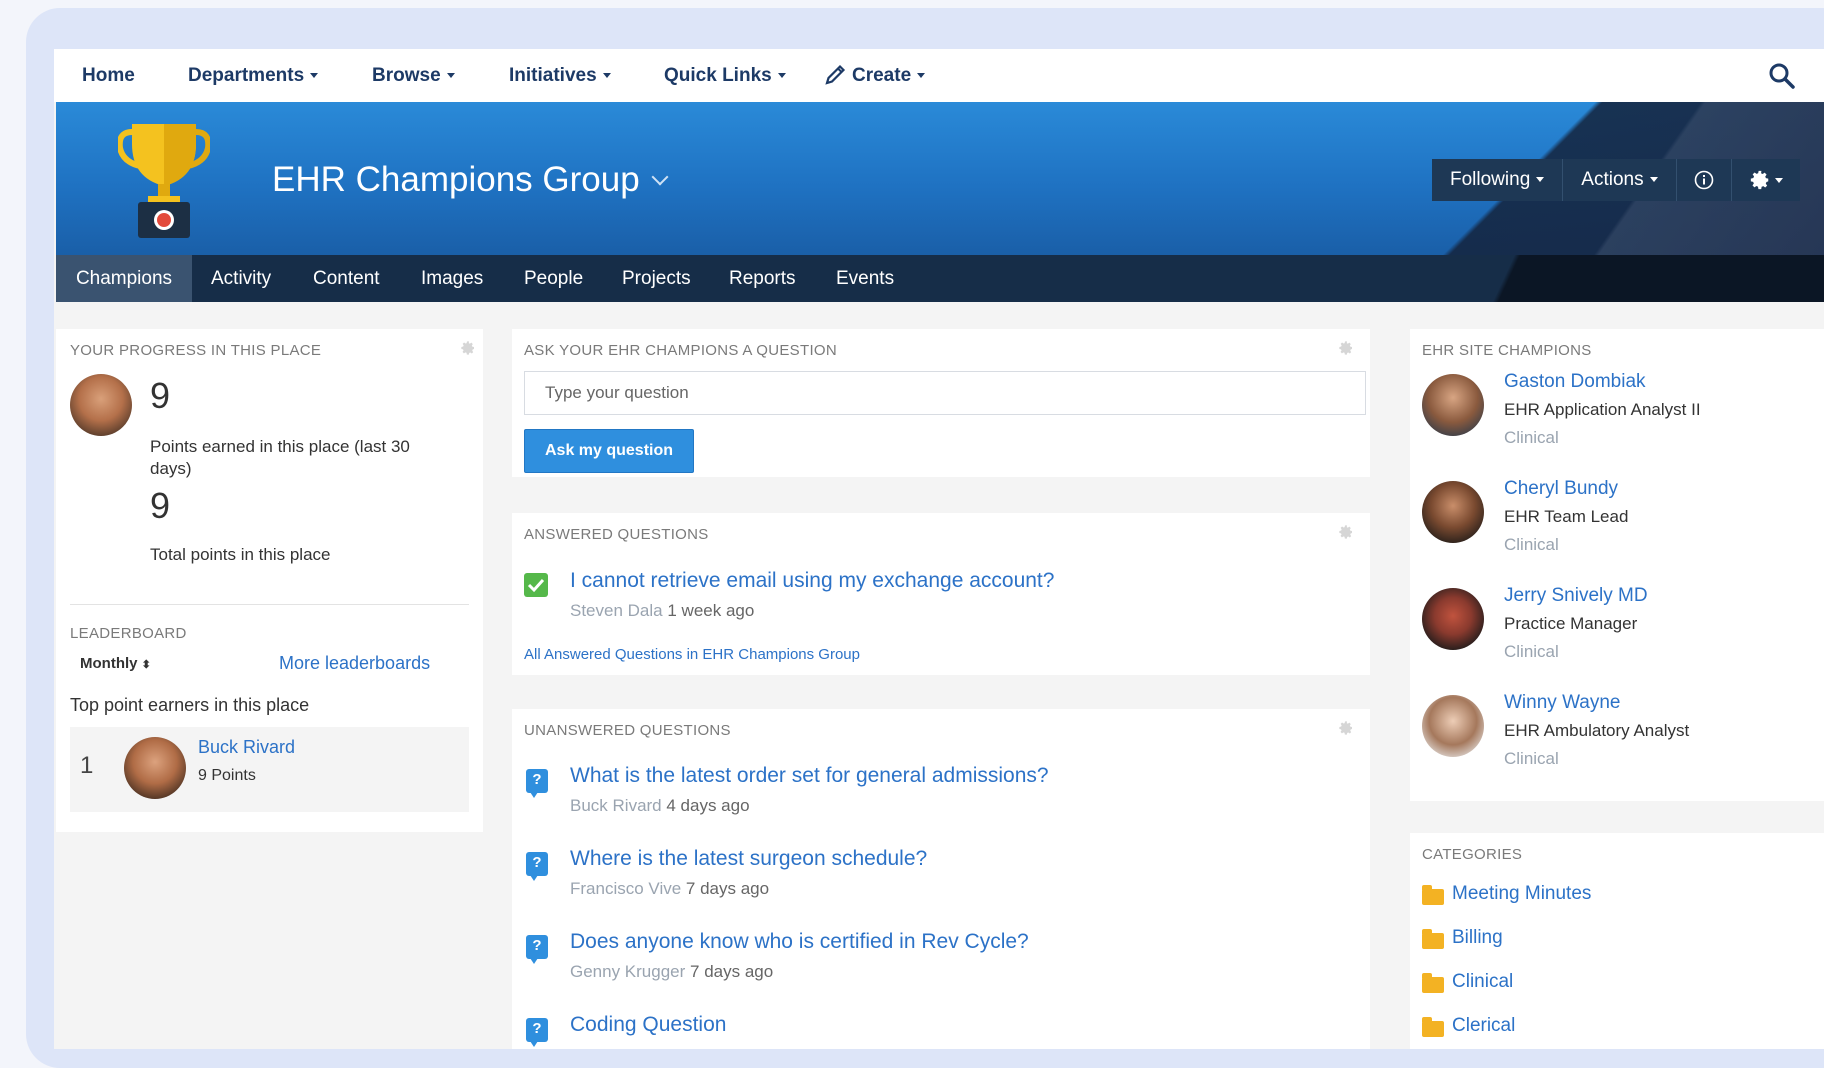 The height and width of the screenshot is (1068, 1824). I want to click on settings-button, so click(1765, 180).